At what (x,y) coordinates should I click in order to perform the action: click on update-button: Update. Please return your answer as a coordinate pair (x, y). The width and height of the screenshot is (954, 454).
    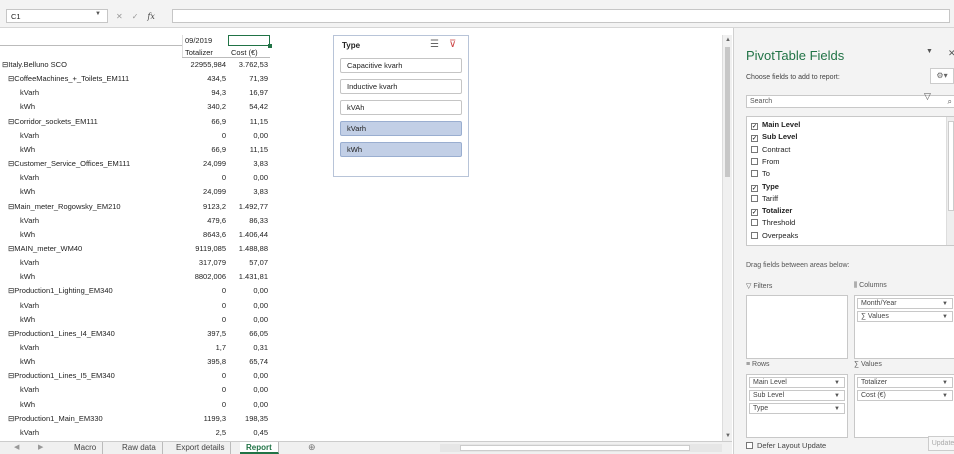
    Looking at the image, I should click on (941, 443).